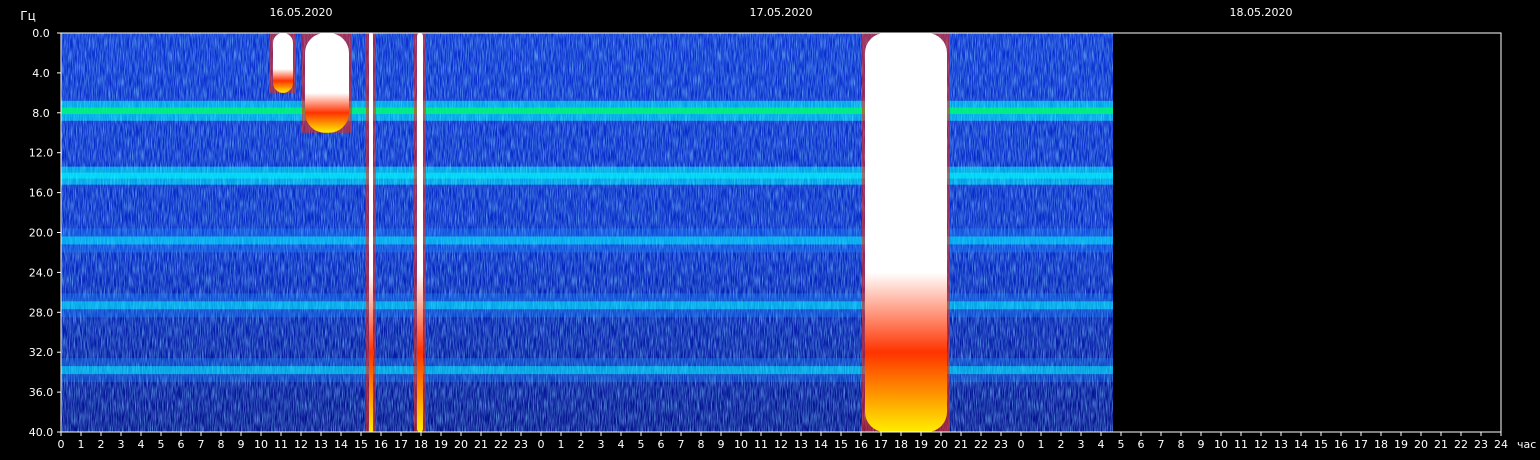 The image size is (1540, 460). I want to click on y-tick-label: 8.0, so click(41, 113).